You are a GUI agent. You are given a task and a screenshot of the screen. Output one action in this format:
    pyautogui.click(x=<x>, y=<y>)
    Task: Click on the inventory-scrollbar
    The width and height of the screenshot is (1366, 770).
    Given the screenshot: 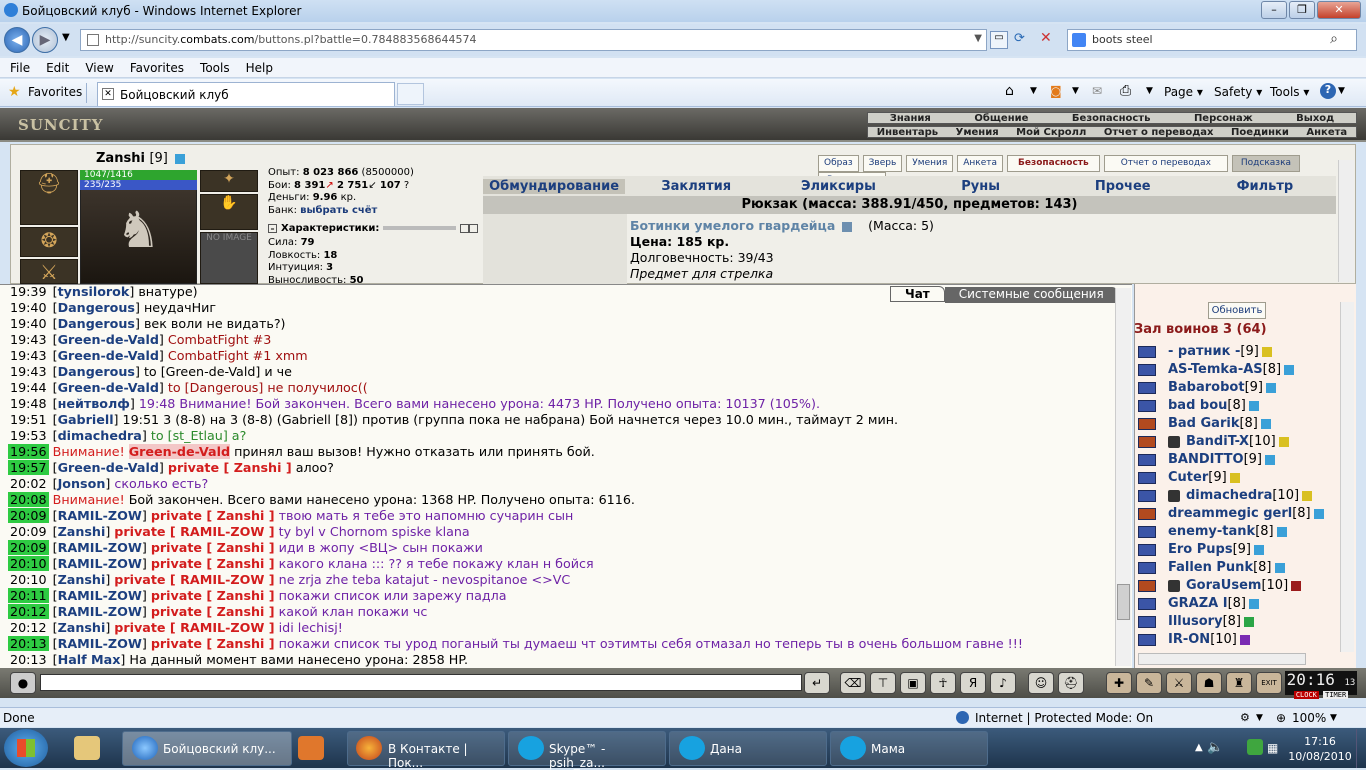 What is the action you would take?
    pyautogui.click(x=1346, y=221)
    